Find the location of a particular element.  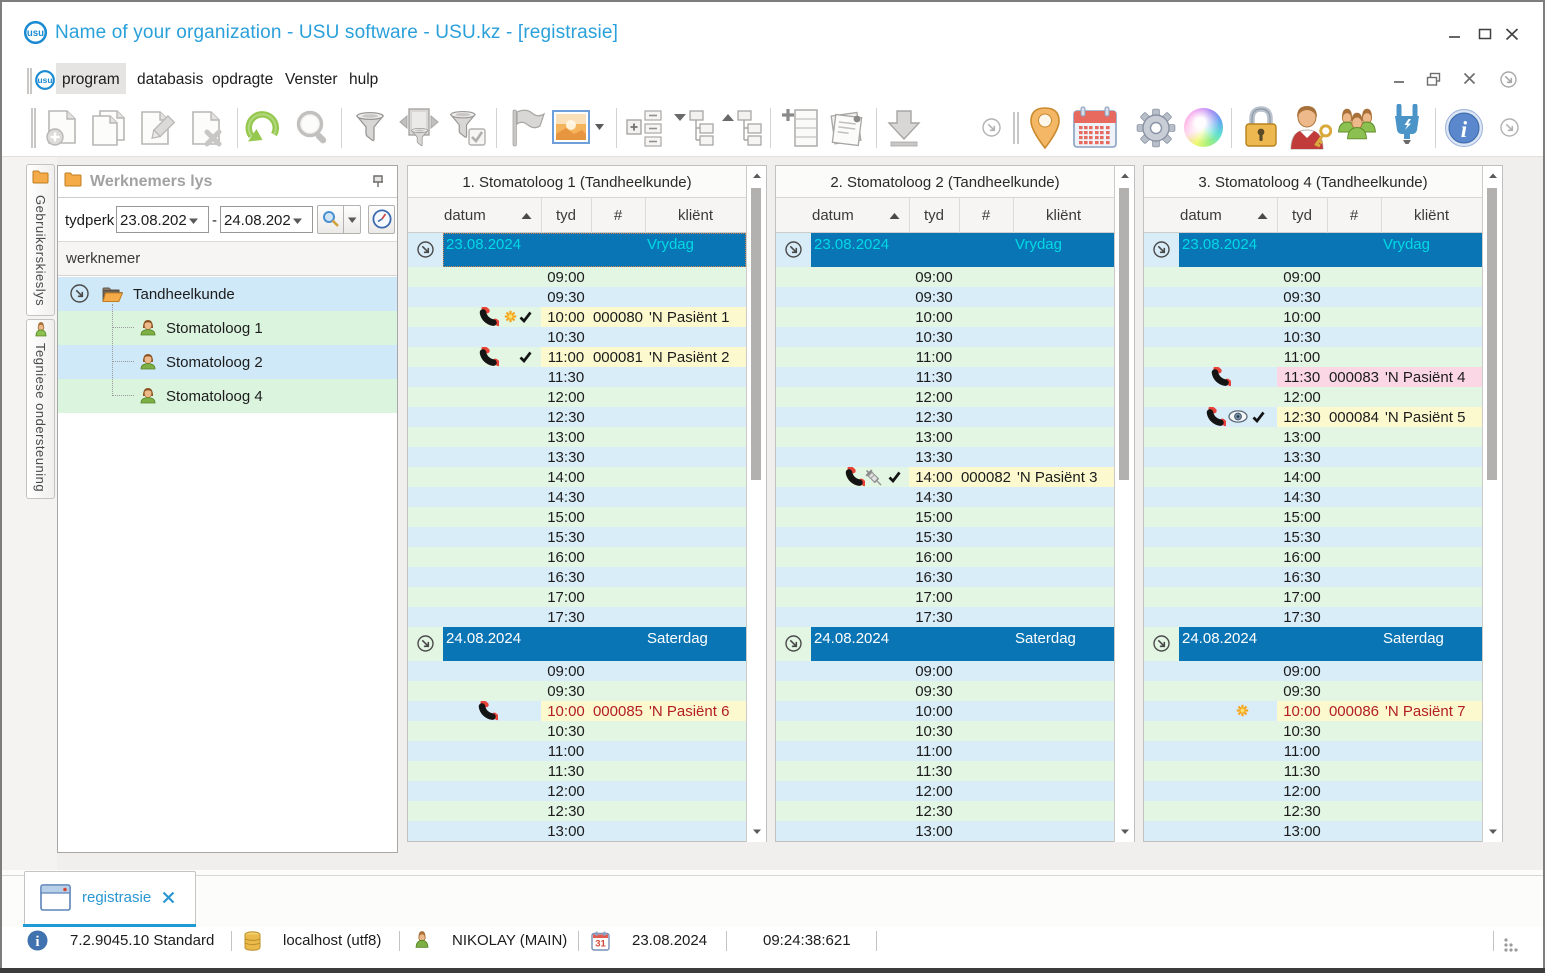

svg-text: 31 is located at coordinates (600, 944).